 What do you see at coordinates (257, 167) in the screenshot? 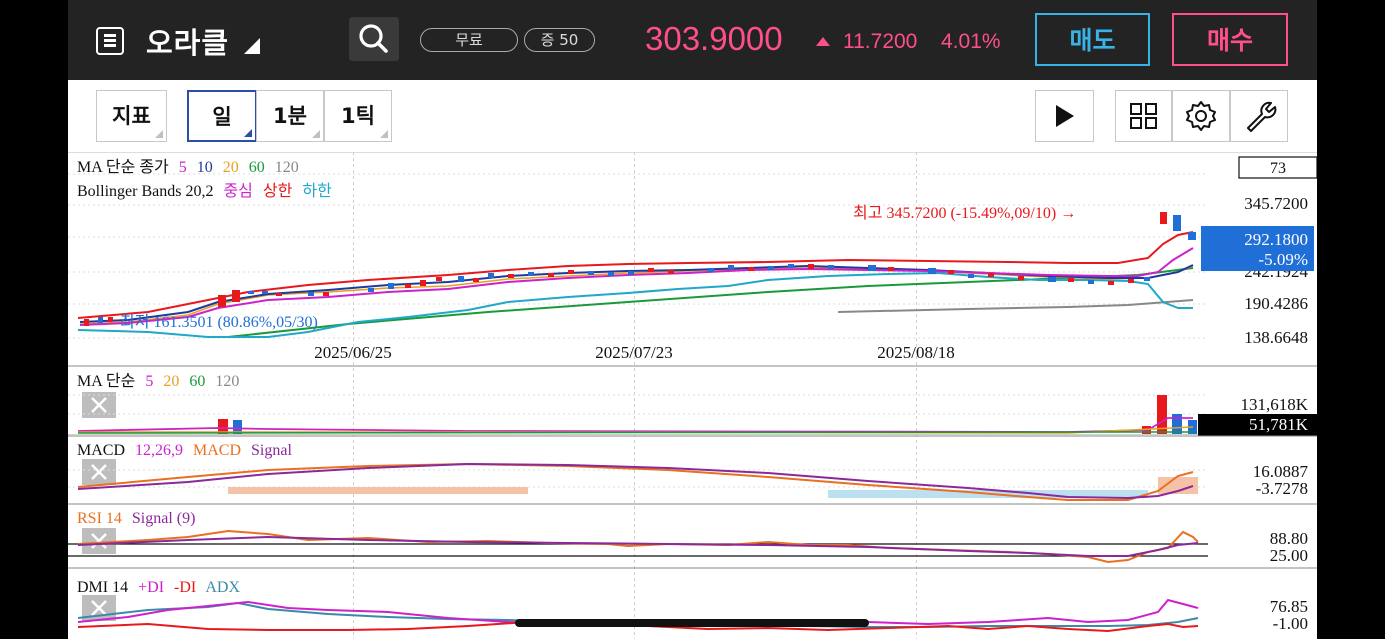
I see `ma60-legend: 60` at bounding box center [257, 167].